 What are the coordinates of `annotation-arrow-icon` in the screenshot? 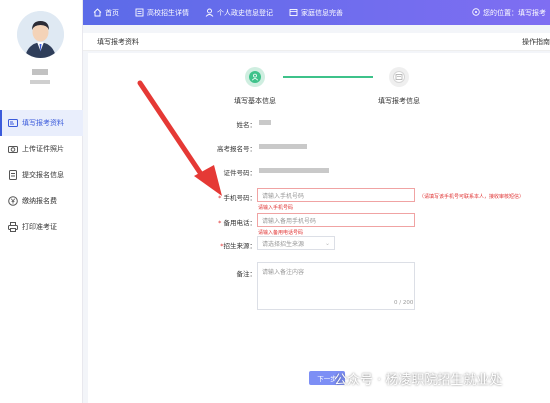 It's located at (179, 138).